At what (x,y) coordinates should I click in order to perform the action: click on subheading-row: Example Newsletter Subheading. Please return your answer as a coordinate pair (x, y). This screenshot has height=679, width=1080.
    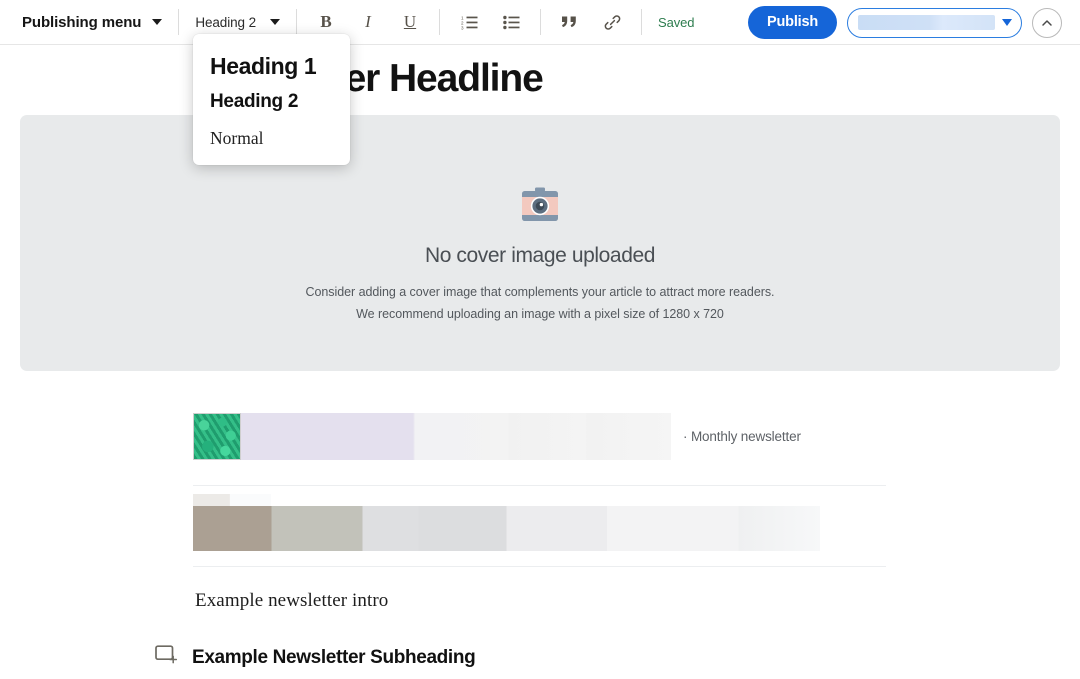
    Looking at the image, I should click on (315, 658).